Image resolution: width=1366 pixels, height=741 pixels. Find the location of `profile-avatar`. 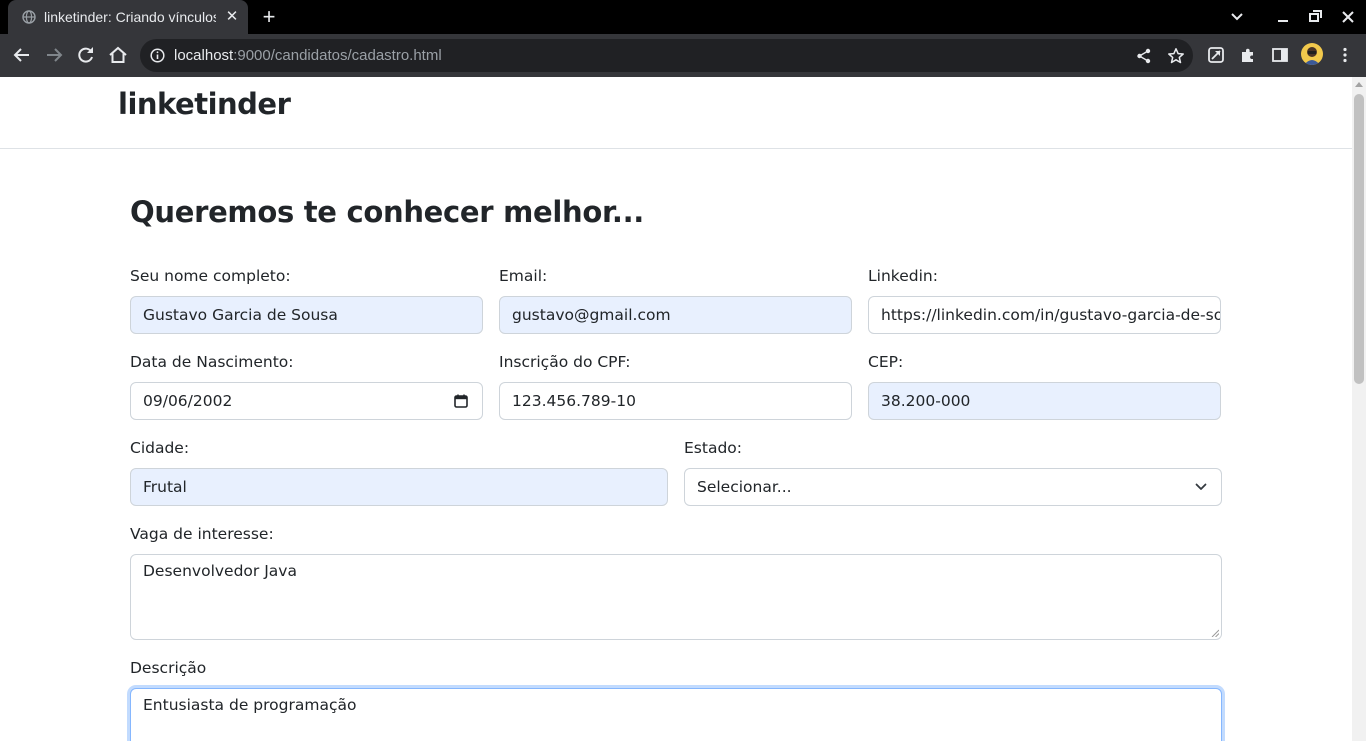

profile-avatar is located at coordinates (1312, 54).